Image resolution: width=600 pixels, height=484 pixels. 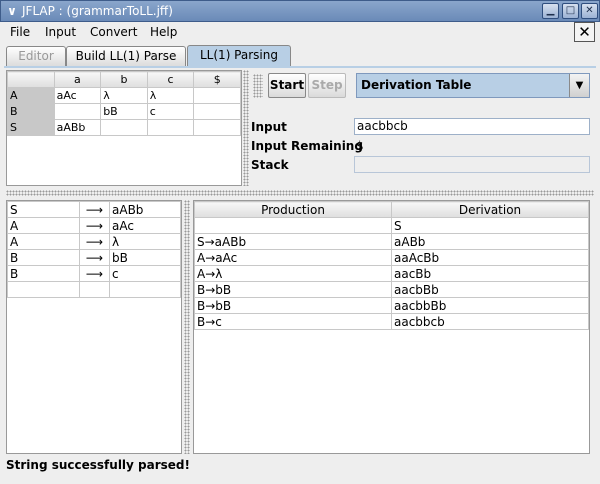 I want to click on table-cell: aAc, so click(x=77, y=95).